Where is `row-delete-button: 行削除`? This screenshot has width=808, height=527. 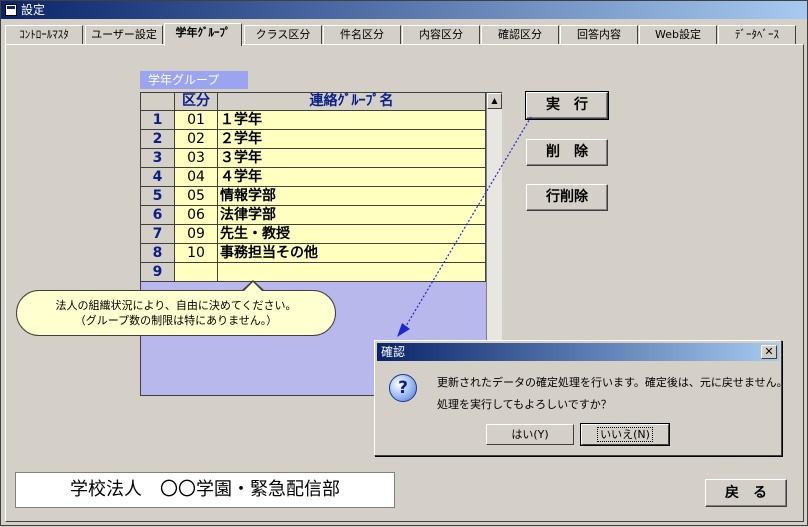
row-delete-button: 行削除 is located at coordinates (567, 197).